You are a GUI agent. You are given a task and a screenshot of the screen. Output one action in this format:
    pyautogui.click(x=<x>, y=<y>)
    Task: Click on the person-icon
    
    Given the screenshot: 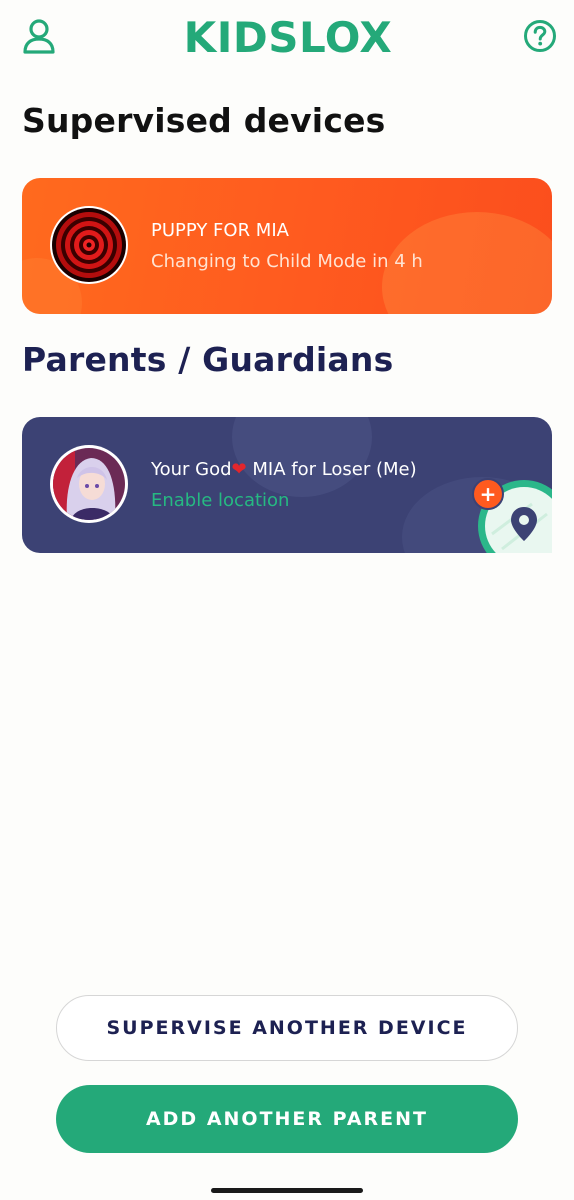 What is the action you would take?
    pyautogui.click(x=39, y=36)
    